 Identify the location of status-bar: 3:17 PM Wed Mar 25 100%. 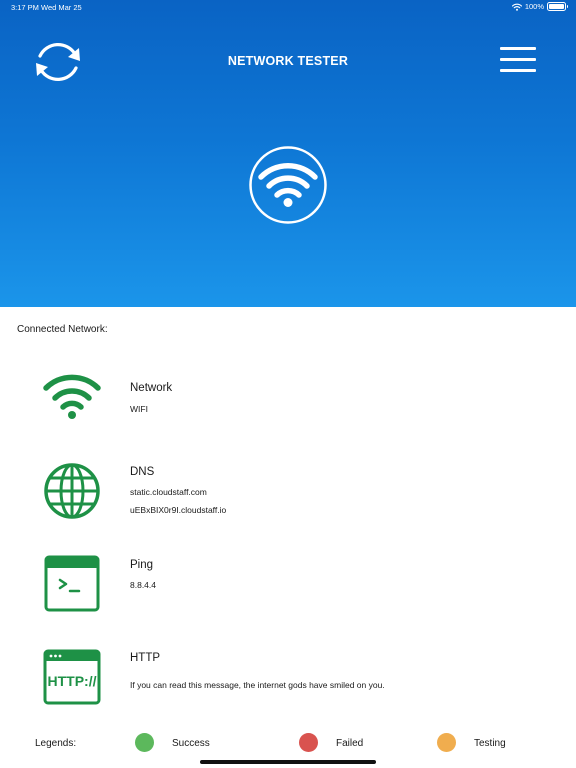
(288, 8).